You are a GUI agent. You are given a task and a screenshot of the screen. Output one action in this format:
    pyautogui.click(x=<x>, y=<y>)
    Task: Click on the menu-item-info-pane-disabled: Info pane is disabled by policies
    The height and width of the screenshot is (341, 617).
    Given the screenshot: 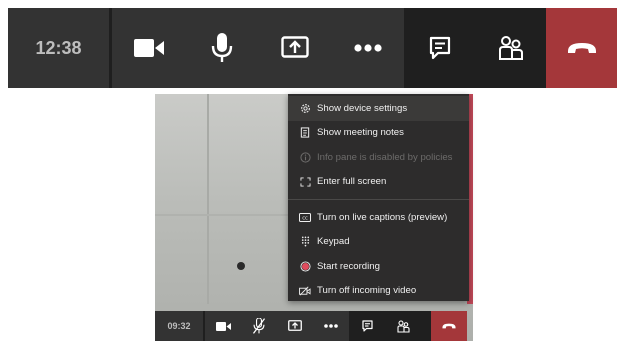 What is the action you would take?
    pyautogui.click(x=378, y=157)
    